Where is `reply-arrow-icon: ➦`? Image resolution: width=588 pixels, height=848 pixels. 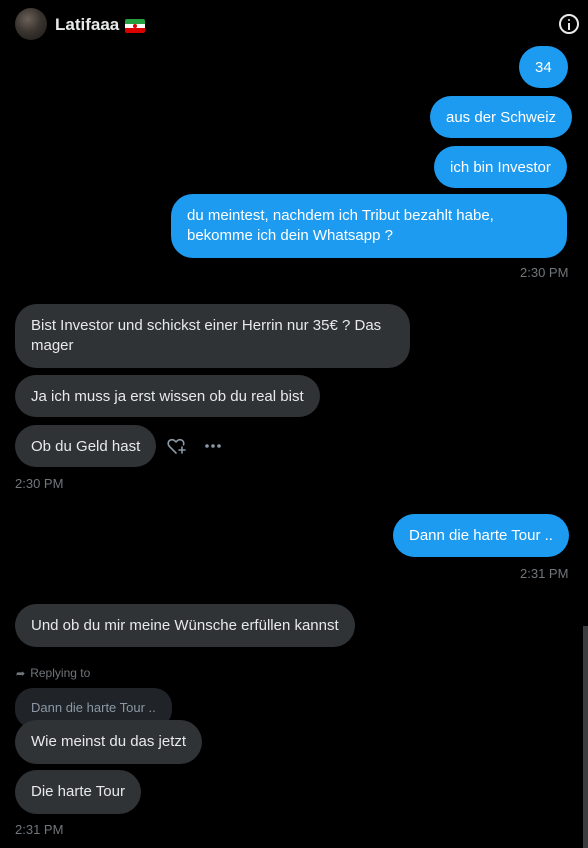
reply-arrow-icon: ➦ is located at coordinates (21, 673).